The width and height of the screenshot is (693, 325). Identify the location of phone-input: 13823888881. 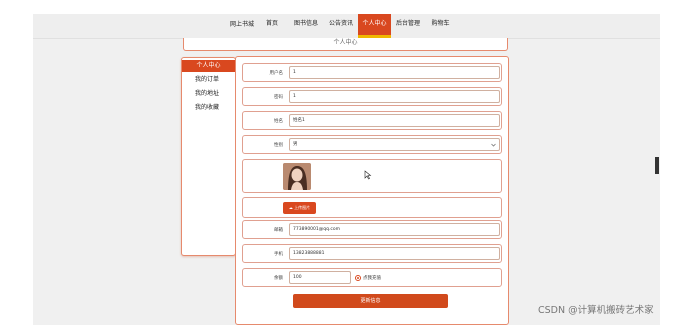
(394, 253).